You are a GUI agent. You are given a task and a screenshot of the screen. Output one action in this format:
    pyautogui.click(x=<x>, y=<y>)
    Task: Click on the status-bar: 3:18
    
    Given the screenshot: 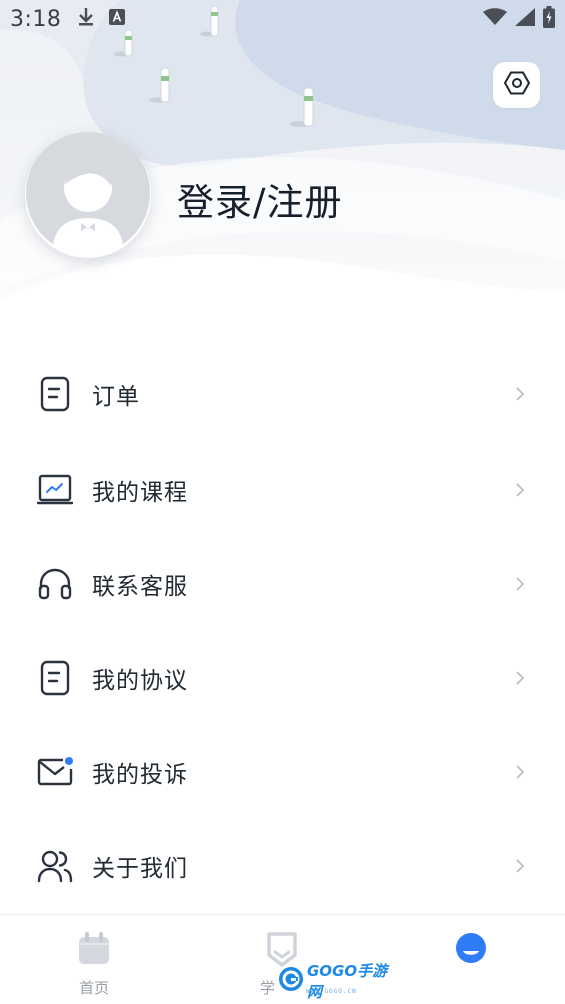 What is the action you would take?
    pyautogui.click(x=282, y=19)
    